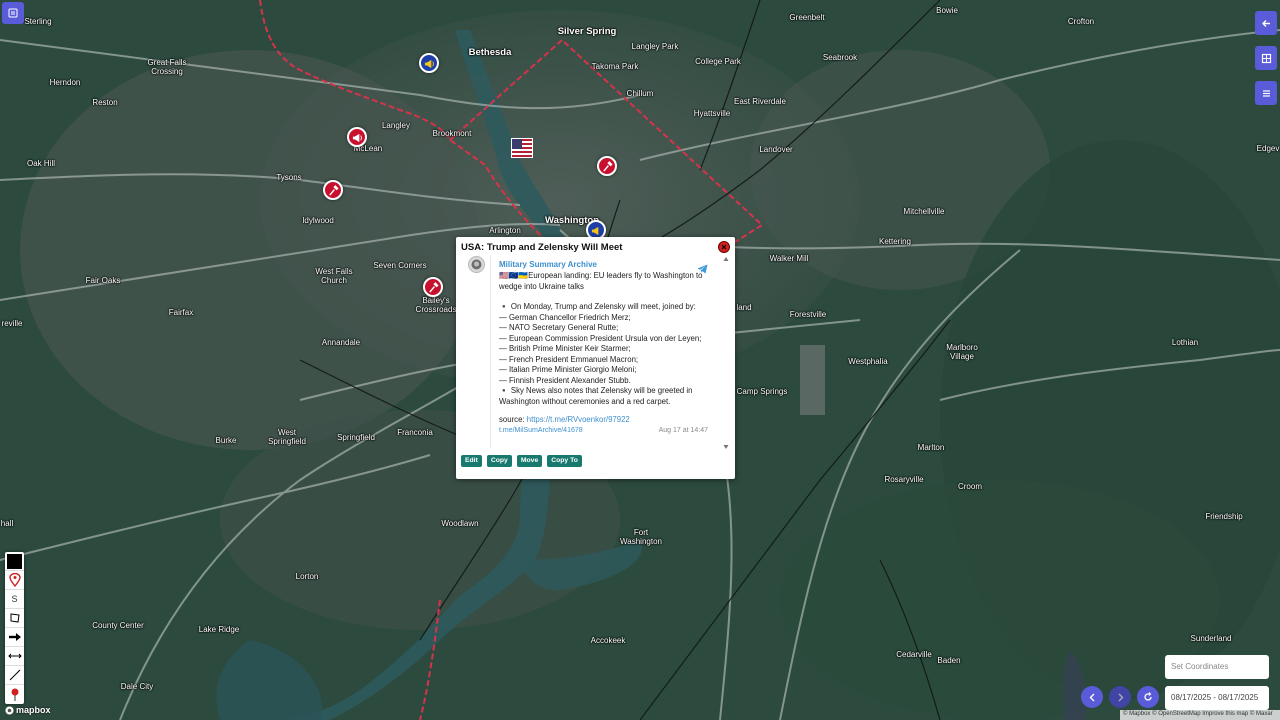 This screenshot has height=720, width=1280. What do you see at coordinates (415, 432) in the screenshot?
I see `place-label: Franconia` at bounding box center [415, 432].